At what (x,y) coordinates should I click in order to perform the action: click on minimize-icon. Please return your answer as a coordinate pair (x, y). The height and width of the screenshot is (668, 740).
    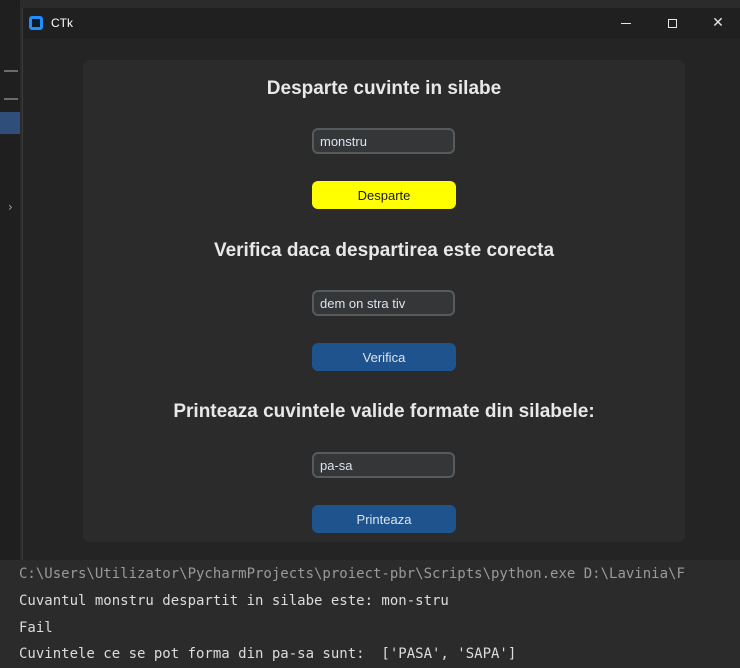
    Looking at the image, I should click on (626, 23).